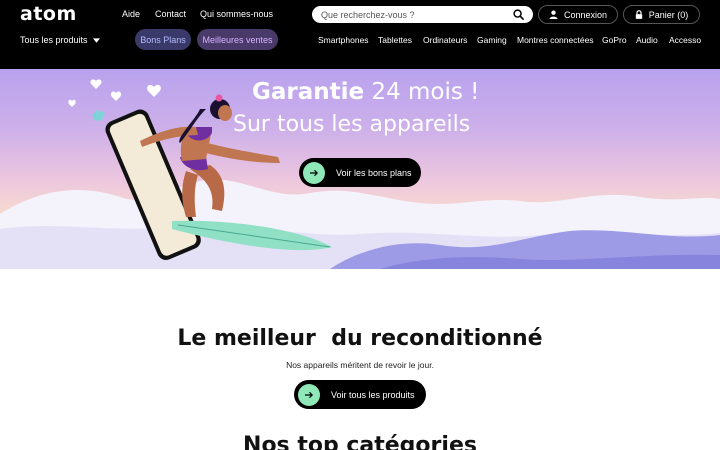 Image resolution: width=720 pixels, height=450 pixels. What do you see at coordinates (638, 14) in the screenshot?
I see `lock-icon` at bounding box center [638, 14].